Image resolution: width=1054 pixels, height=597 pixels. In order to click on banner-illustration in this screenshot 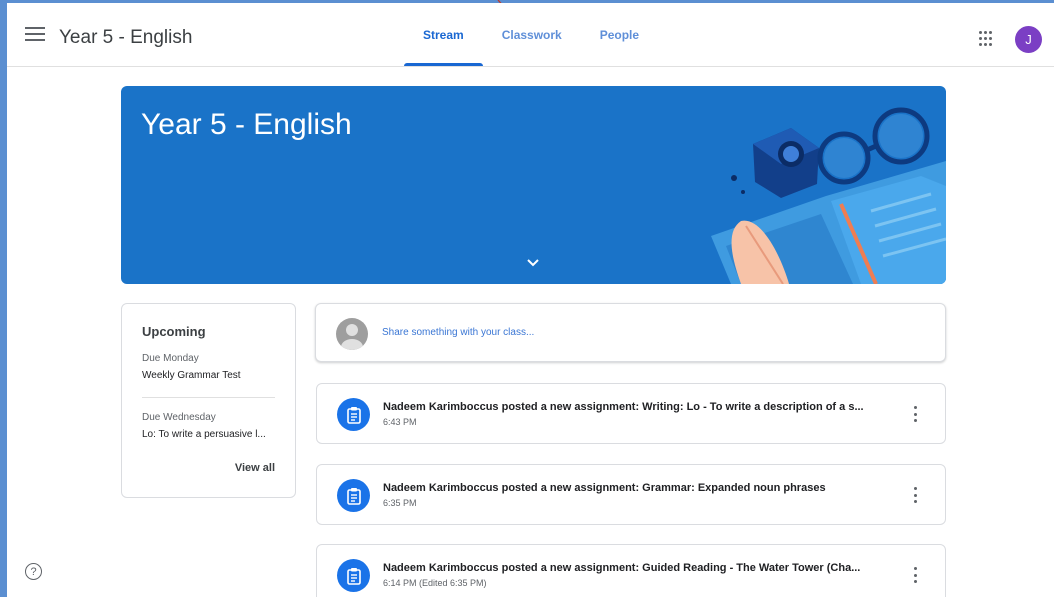, I will do `click(828, 195)`.